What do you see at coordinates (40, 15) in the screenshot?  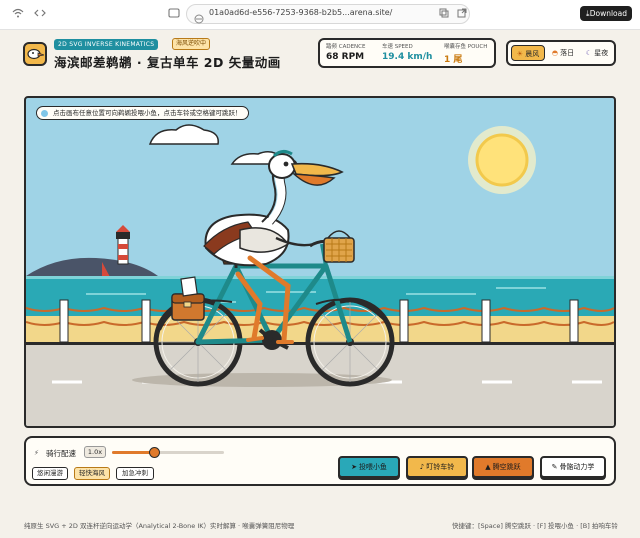 I see `code-icon` at bounding box center [40, 15].